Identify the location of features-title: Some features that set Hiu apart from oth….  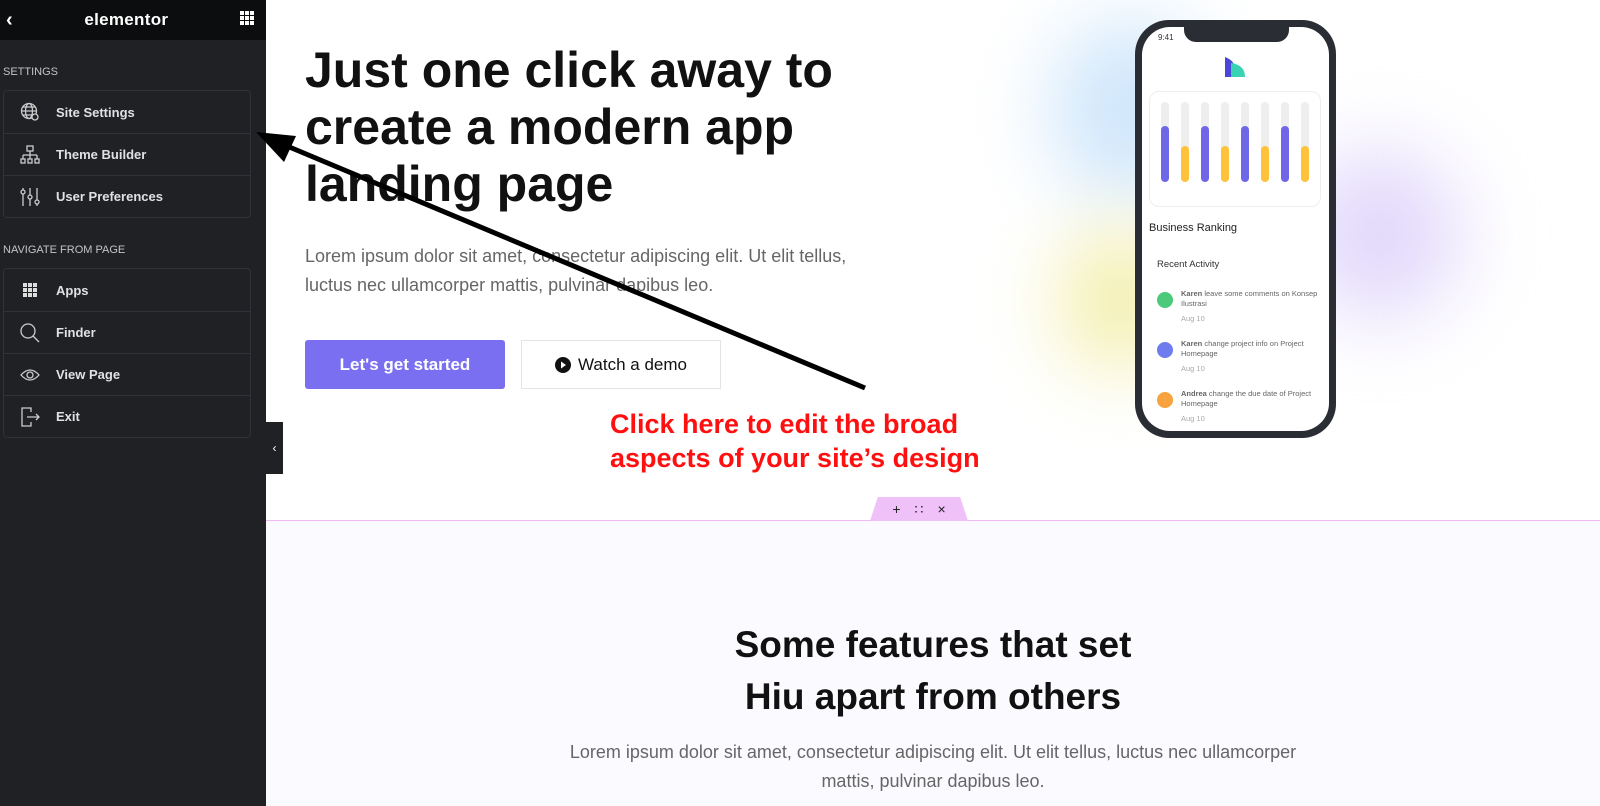
(933, 671).